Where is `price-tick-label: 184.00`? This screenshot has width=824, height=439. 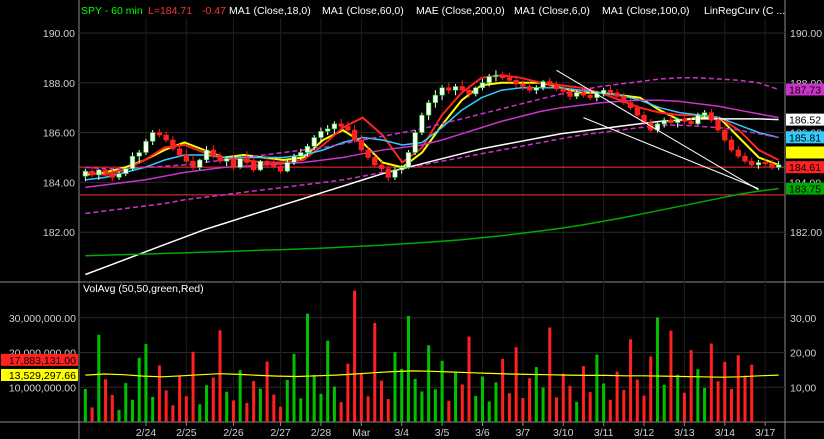 price-tick-label: 184.00 is located at coordinates (59, 183).